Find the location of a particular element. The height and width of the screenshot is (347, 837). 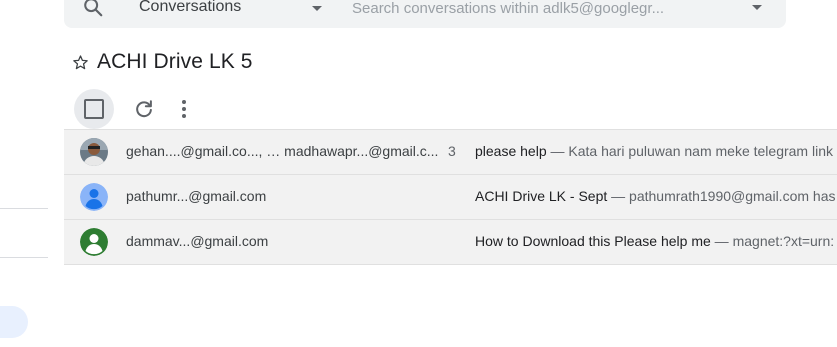

search-scope-value: Conversations is located at coordinates (190, 7).